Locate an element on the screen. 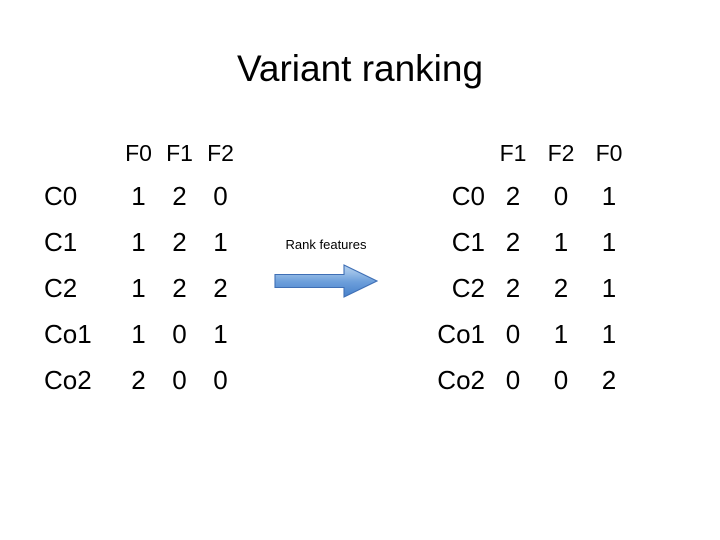 This screenshot has height=540, width=720. table-row: C0 2 0 1 is located at coordinates (524, 196).